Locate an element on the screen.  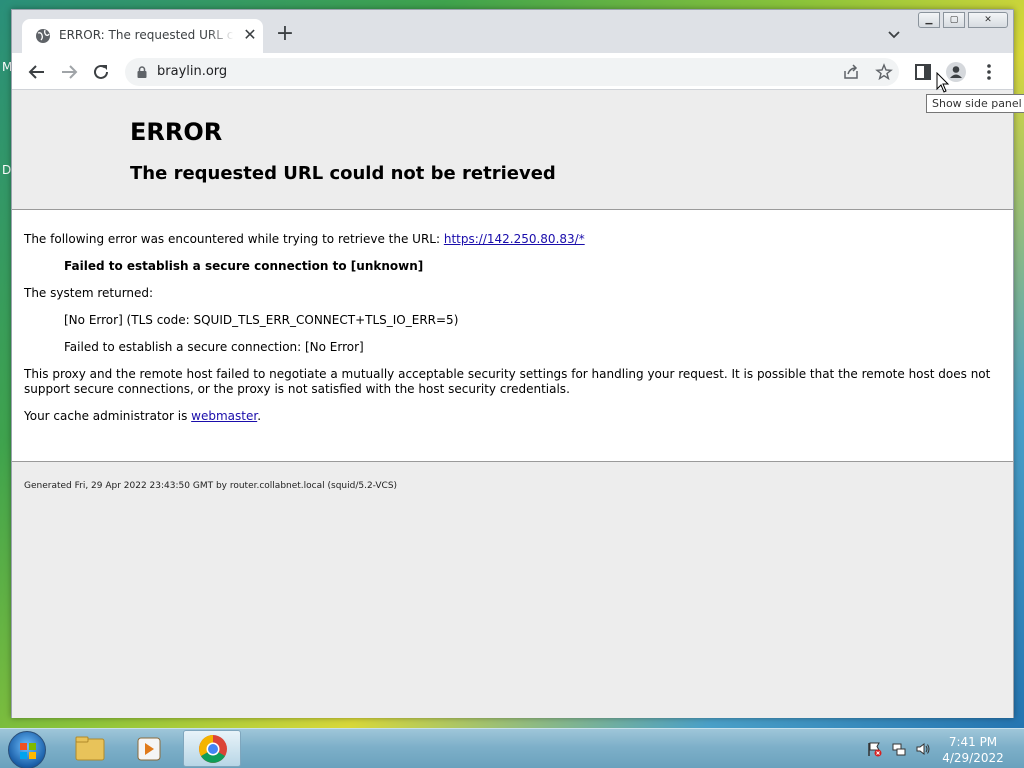
taskbar-explorer is located at coordinates (90, 748).